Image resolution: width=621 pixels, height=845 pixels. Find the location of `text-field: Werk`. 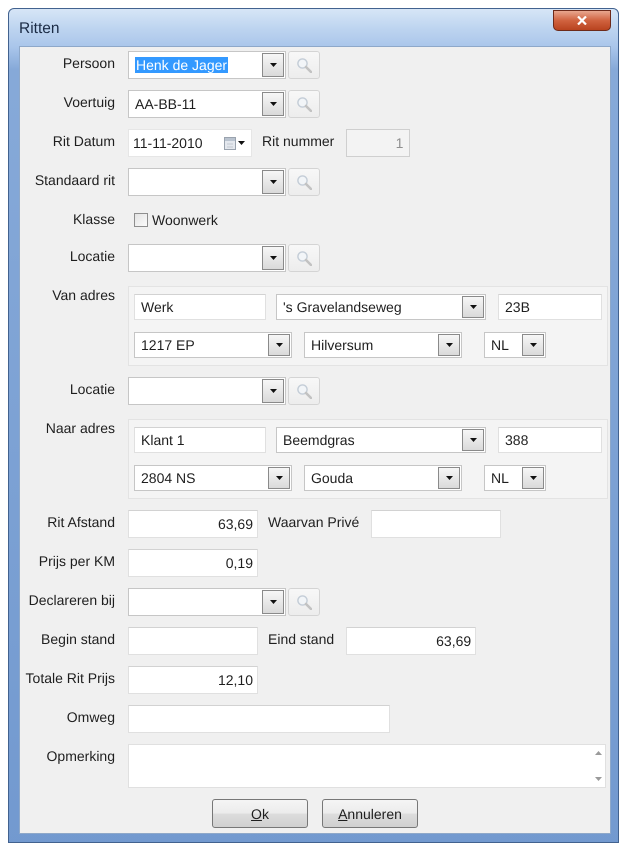

text-field: Werk is located at coordinates (200, 307).